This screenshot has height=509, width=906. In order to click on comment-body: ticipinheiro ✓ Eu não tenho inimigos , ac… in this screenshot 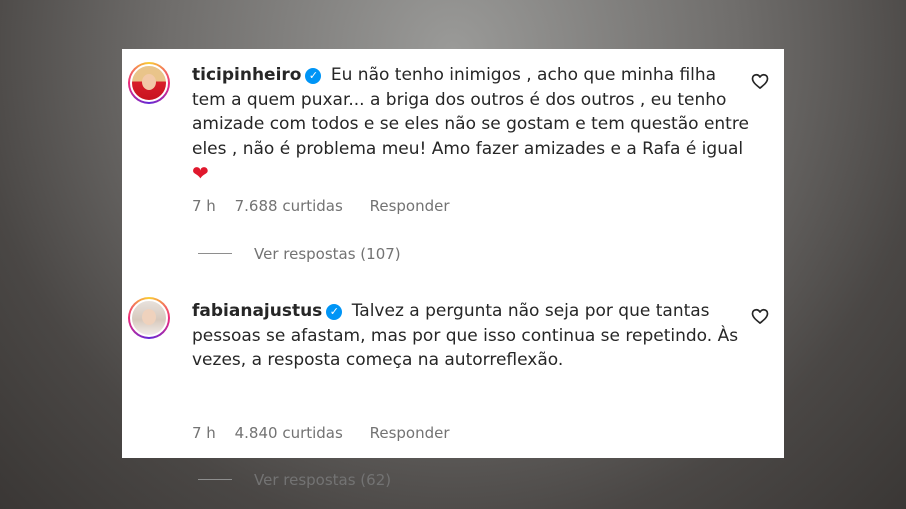, I will do `click(472, 124)`.